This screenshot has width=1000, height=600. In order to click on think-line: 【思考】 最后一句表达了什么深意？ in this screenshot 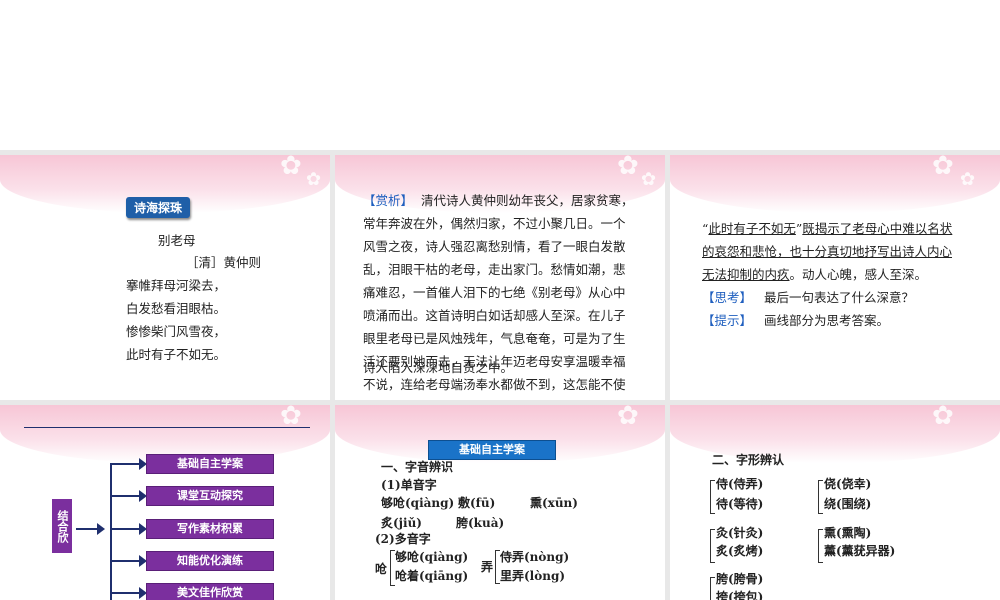, I will do `click(808, 297)`.